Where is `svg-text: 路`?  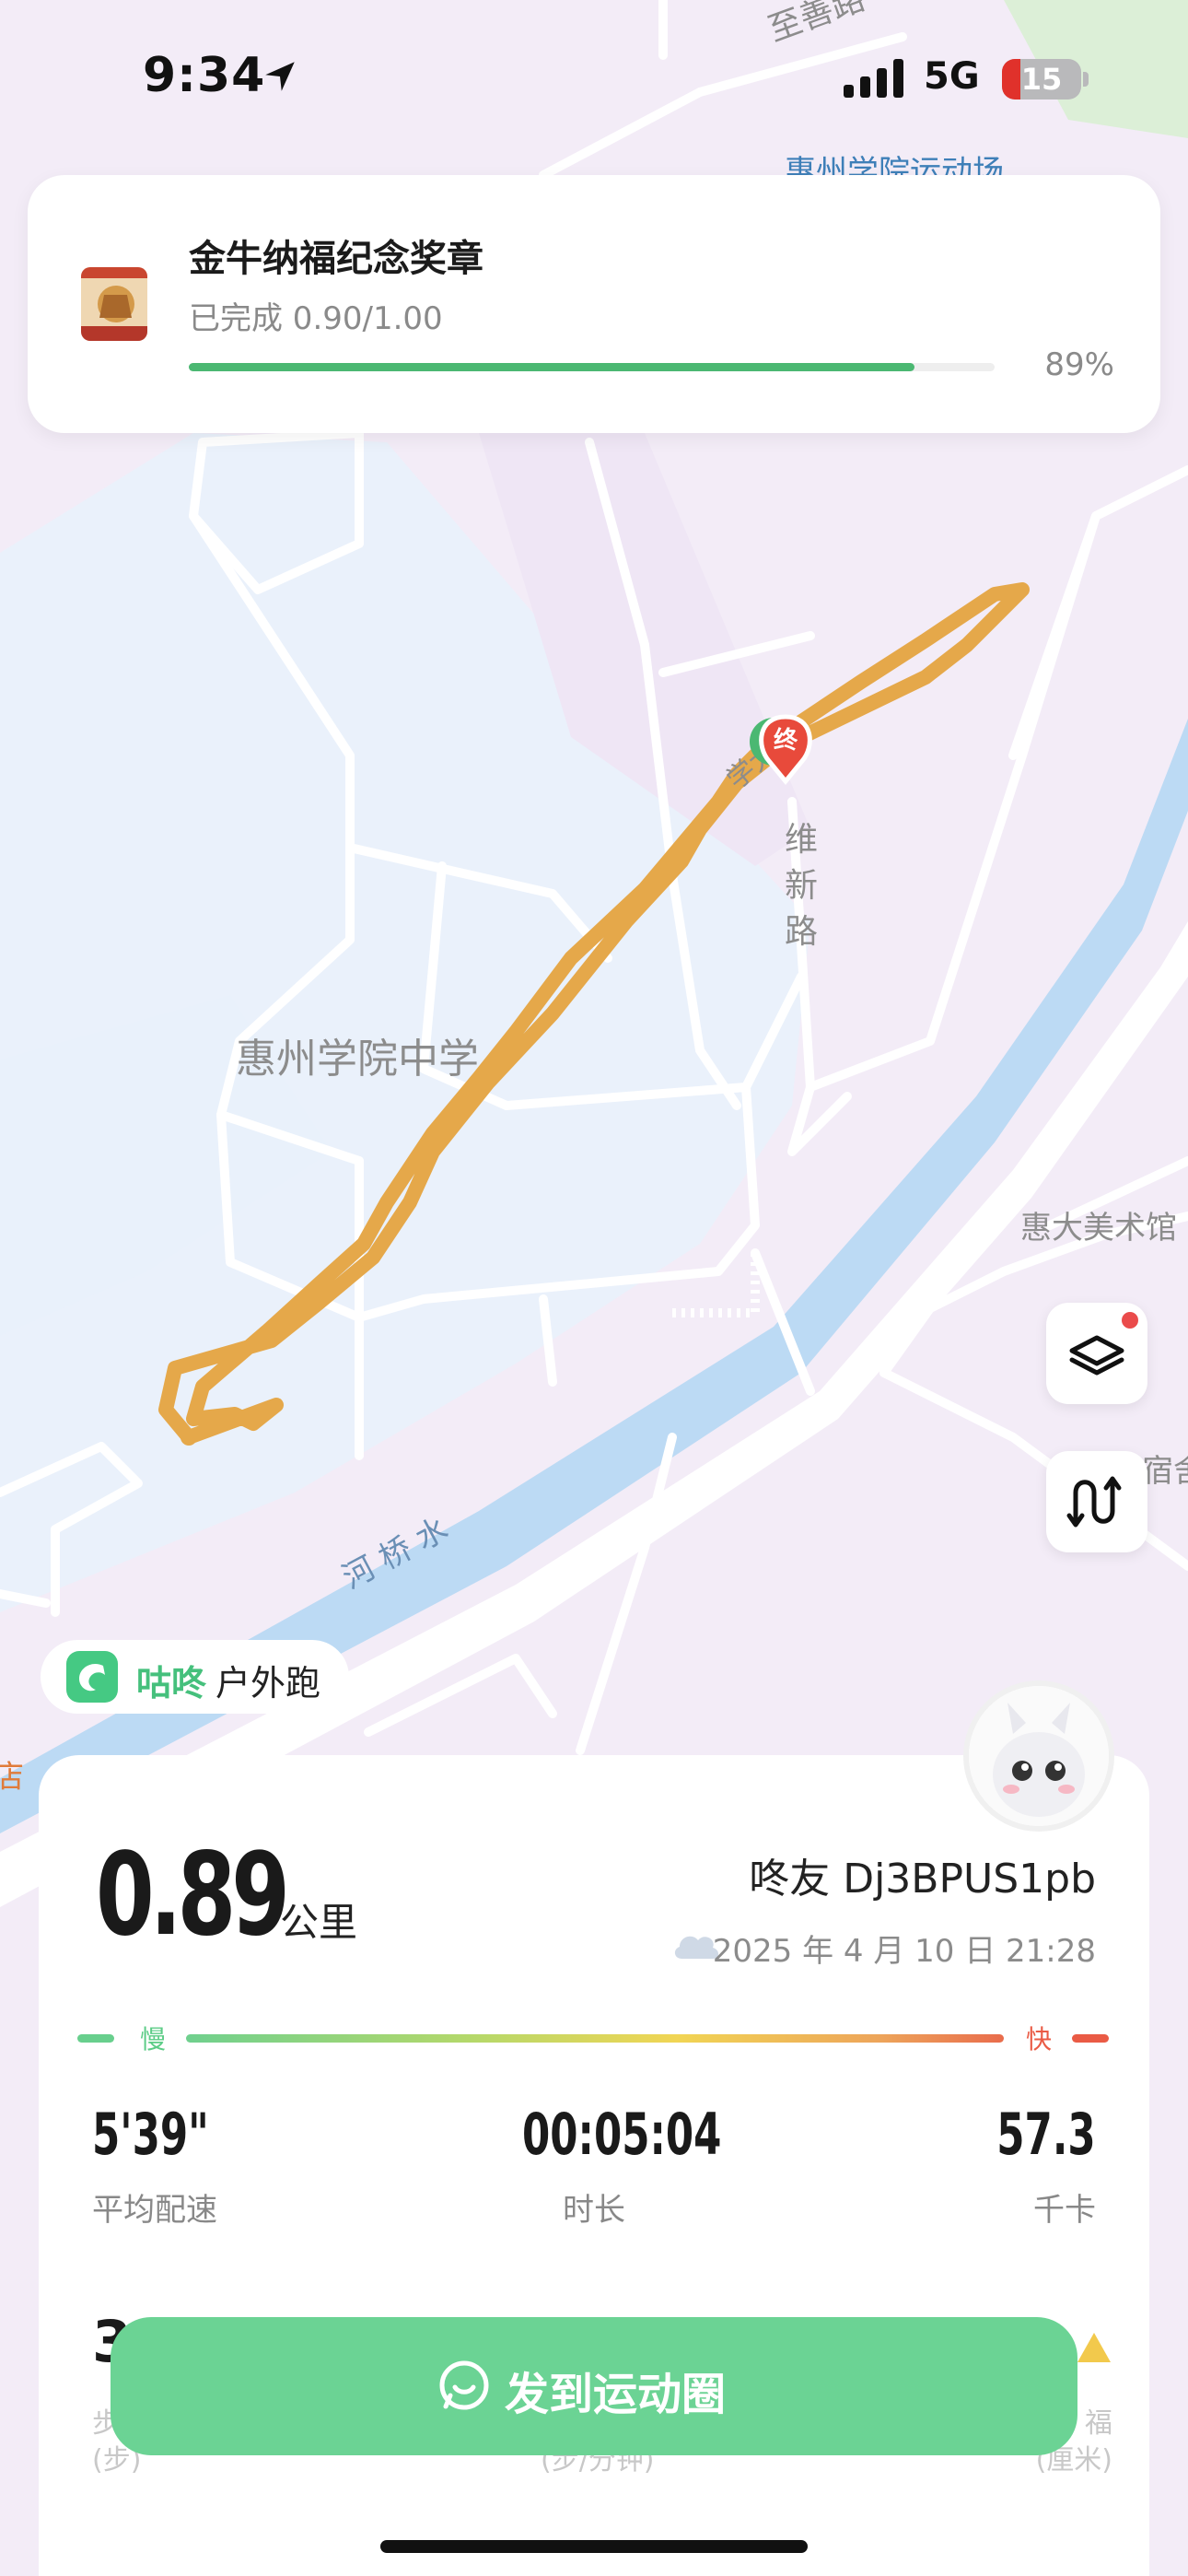 svg-text: 路 is located at coordinates (801, 932).